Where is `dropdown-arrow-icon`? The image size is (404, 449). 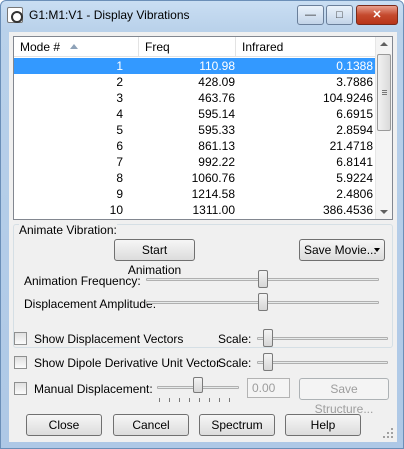
dropdown-arrow-icon is located at coordinates (377, 250).